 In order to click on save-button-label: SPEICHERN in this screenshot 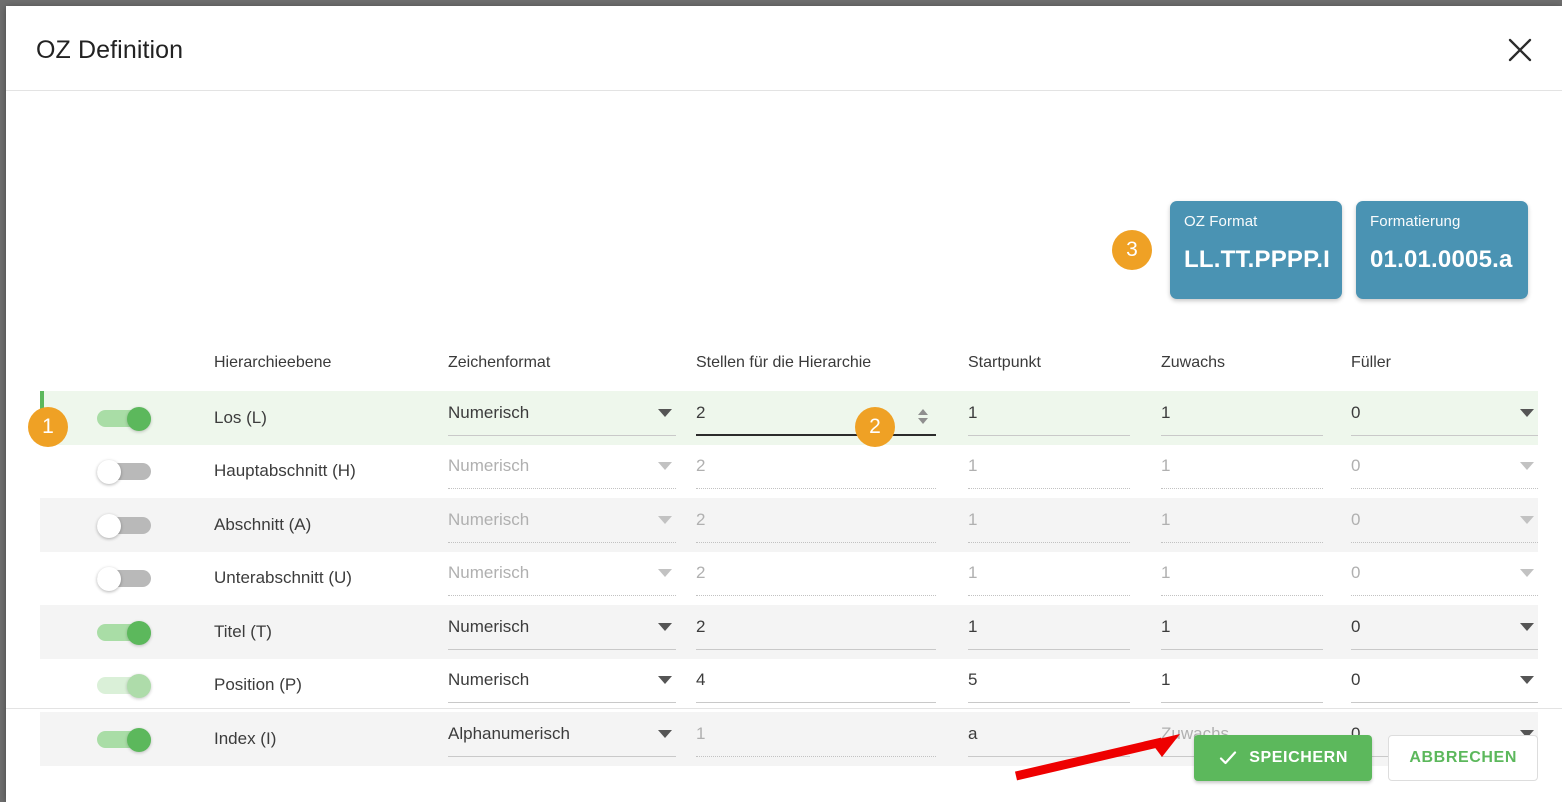, I will do `click(1298, 757)`.